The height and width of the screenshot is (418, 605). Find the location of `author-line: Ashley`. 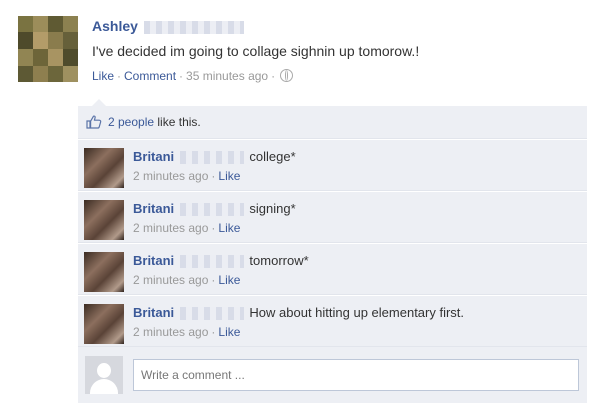

author-line: Ashley is located at coordinates (342, 26).